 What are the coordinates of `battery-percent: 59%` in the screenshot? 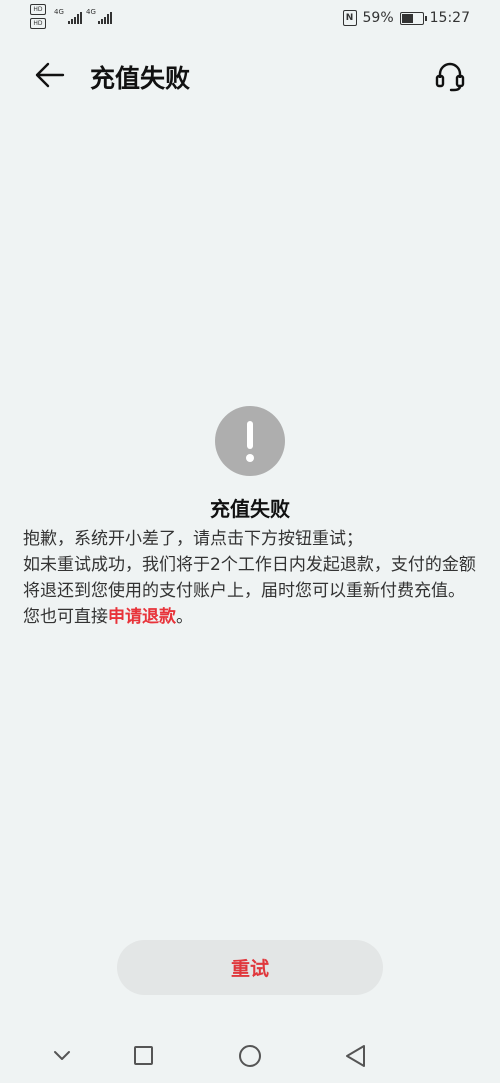 It's located at (378, 18).